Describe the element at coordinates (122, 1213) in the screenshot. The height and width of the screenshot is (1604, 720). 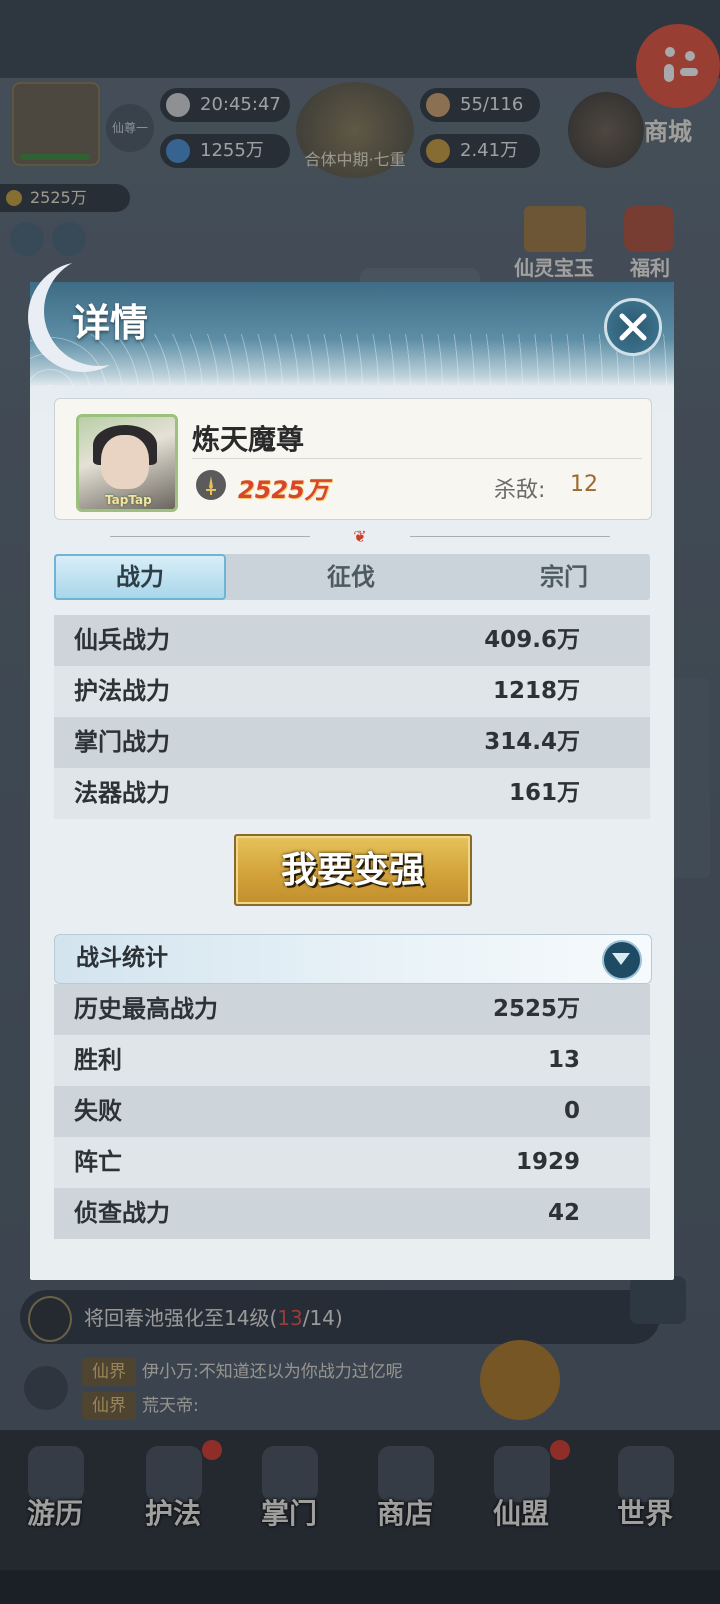
I see `stat-label: 侦查战力` at that location.